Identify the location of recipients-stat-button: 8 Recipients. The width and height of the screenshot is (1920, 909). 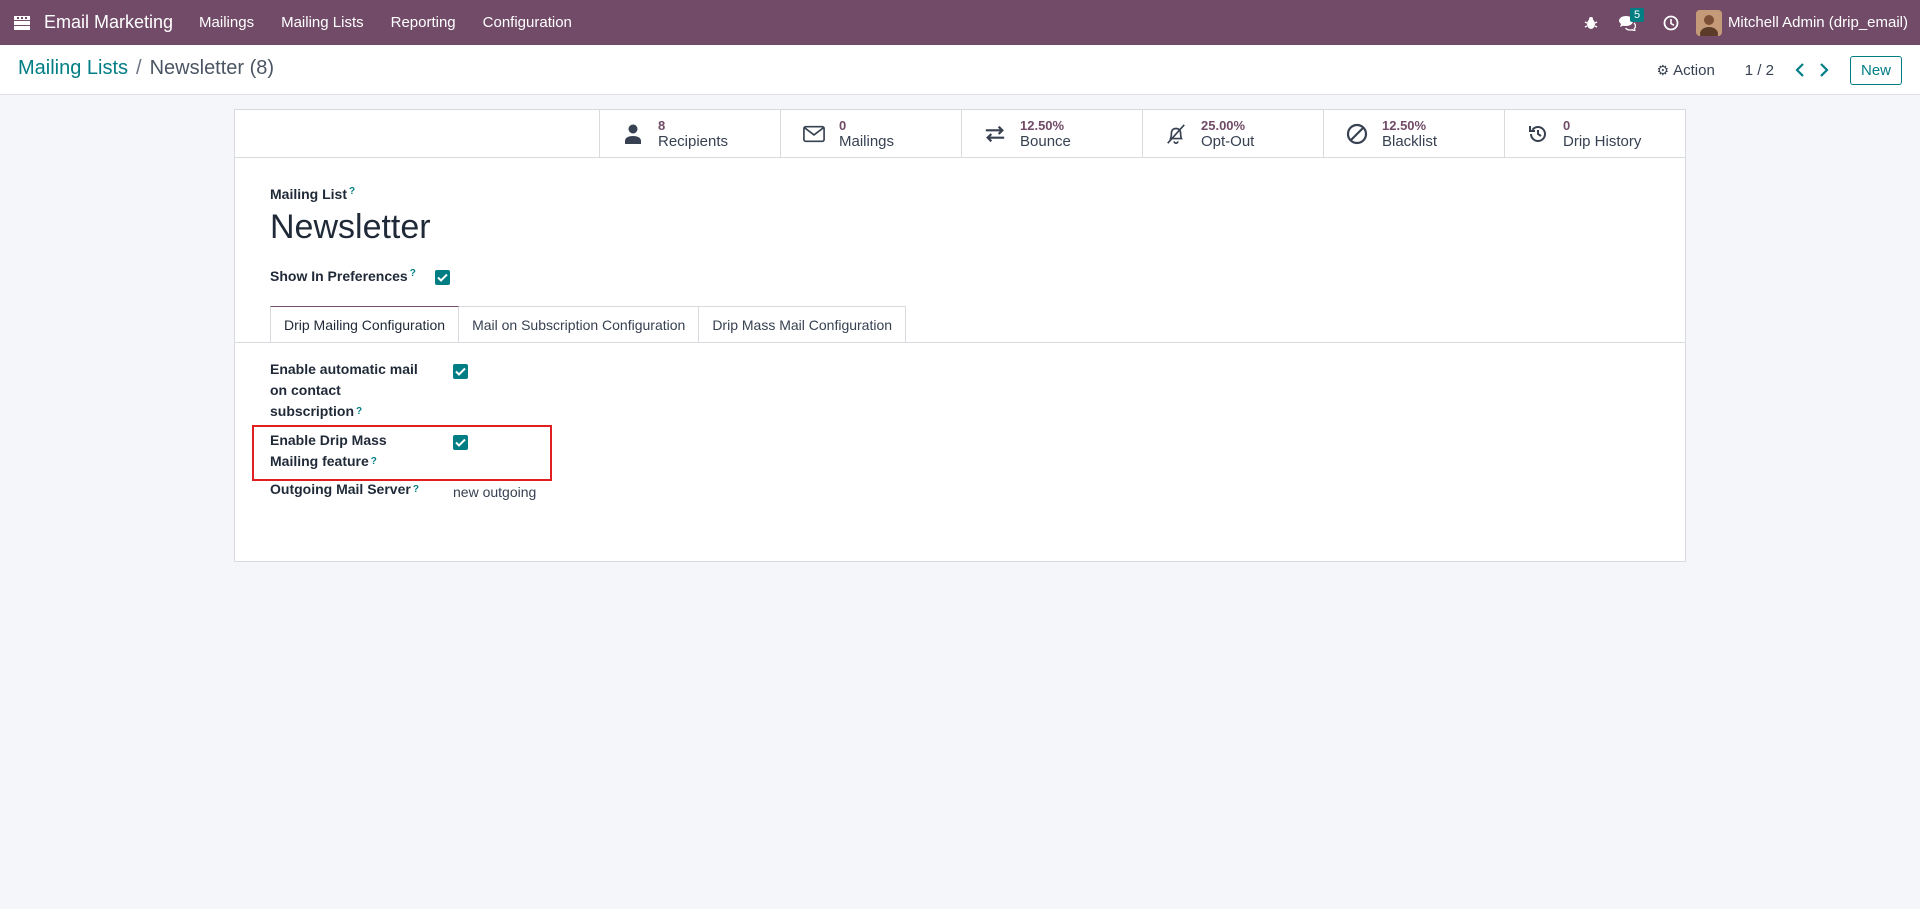
(689, 133).